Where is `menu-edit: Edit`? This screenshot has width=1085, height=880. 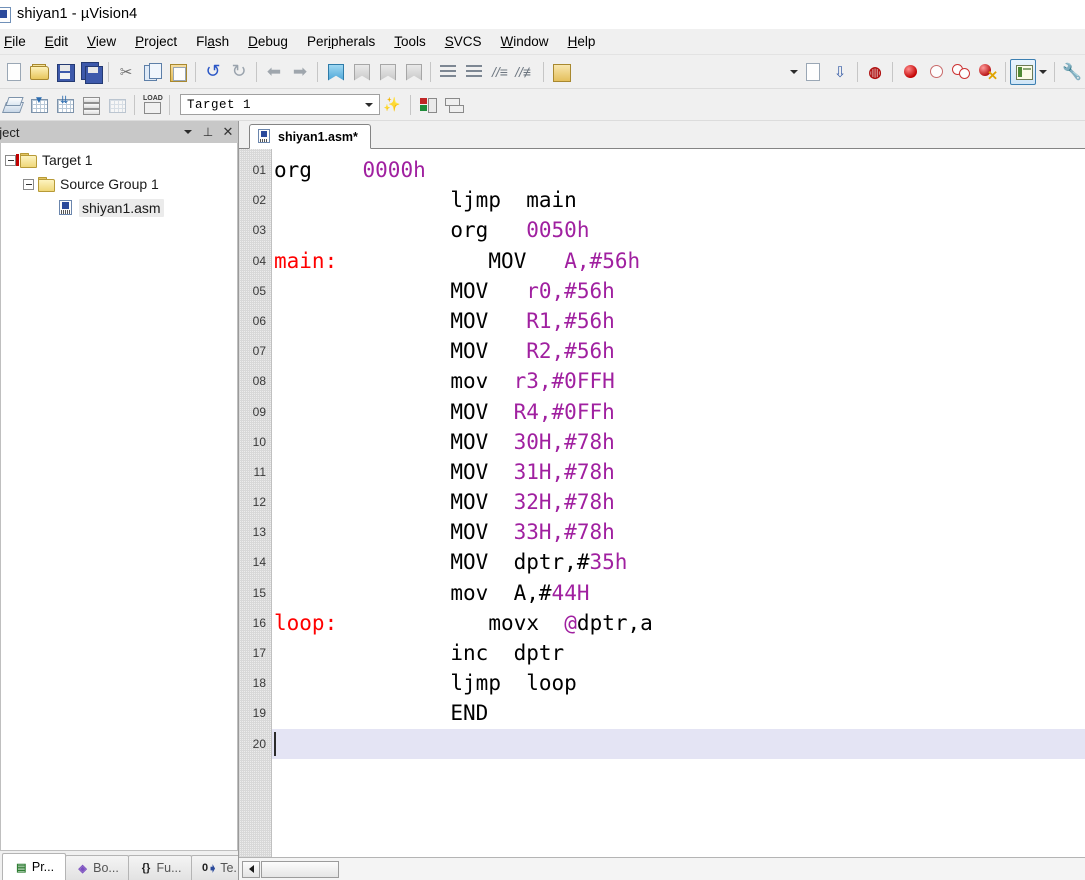 menu-edit: Edit is located at coordinates (57, 41).